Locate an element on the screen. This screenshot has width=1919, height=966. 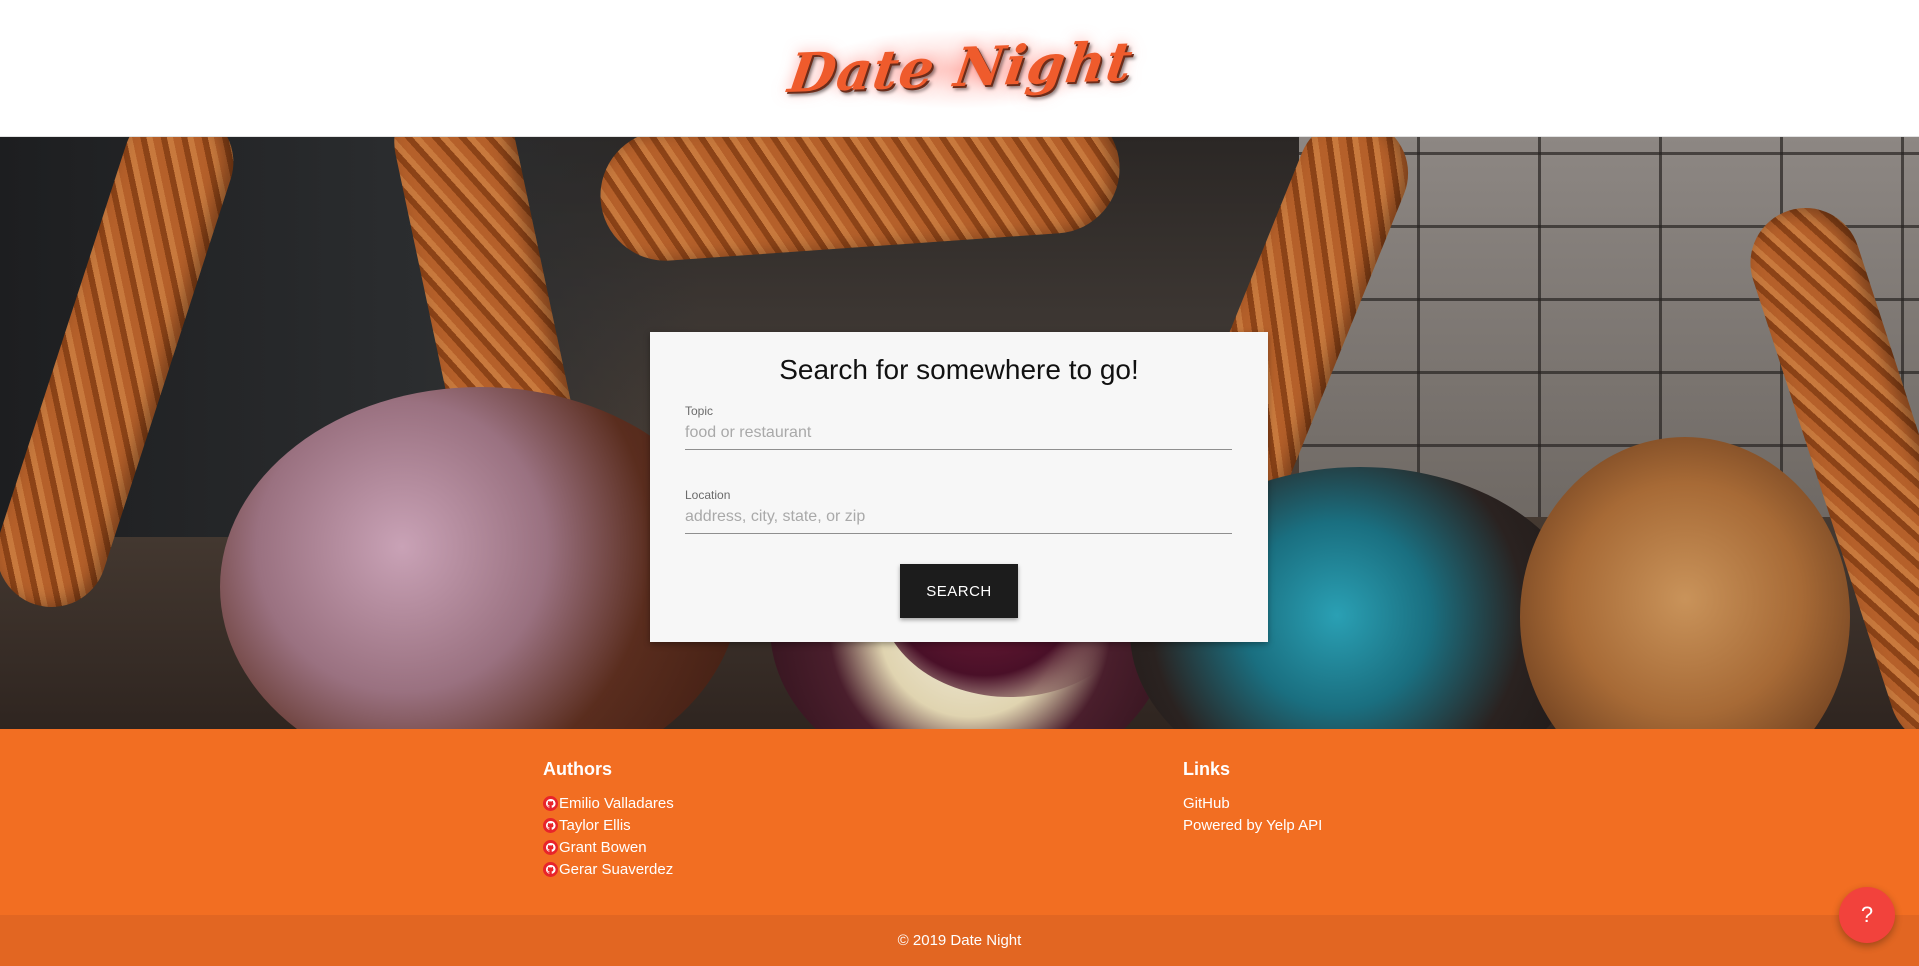
copyright-text: © 2019 Date Night is located at coordinates (959, 940).